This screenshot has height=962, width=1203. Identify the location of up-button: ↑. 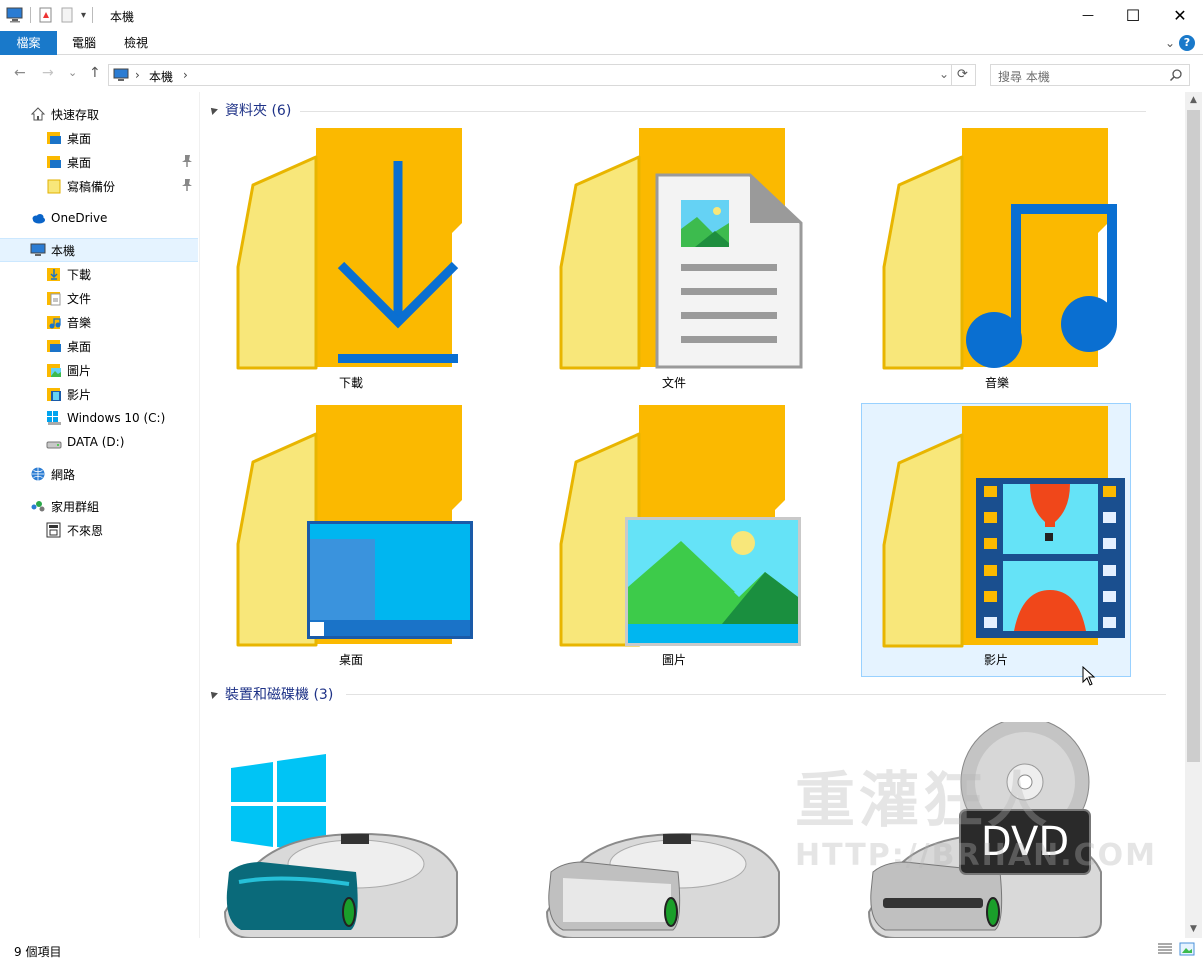
(95, 73).